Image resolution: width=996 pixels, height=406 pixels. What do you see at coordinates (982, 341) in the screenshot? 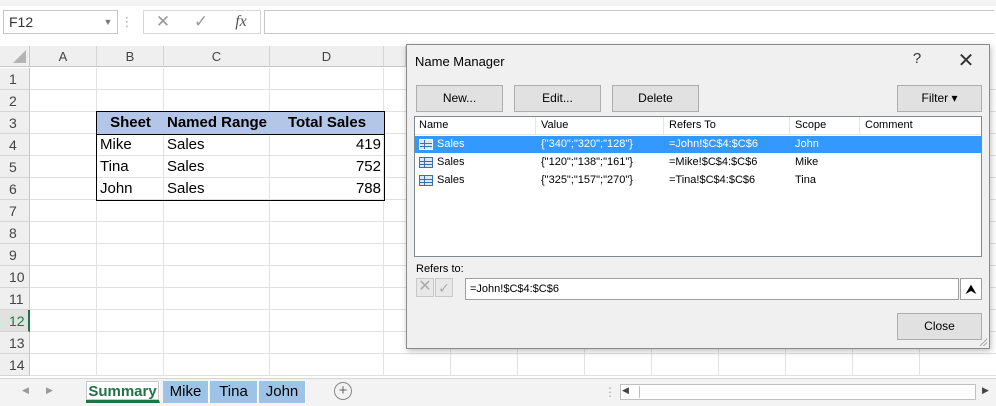
I see `resize-grip-icon` at bounding box center [982, 341].